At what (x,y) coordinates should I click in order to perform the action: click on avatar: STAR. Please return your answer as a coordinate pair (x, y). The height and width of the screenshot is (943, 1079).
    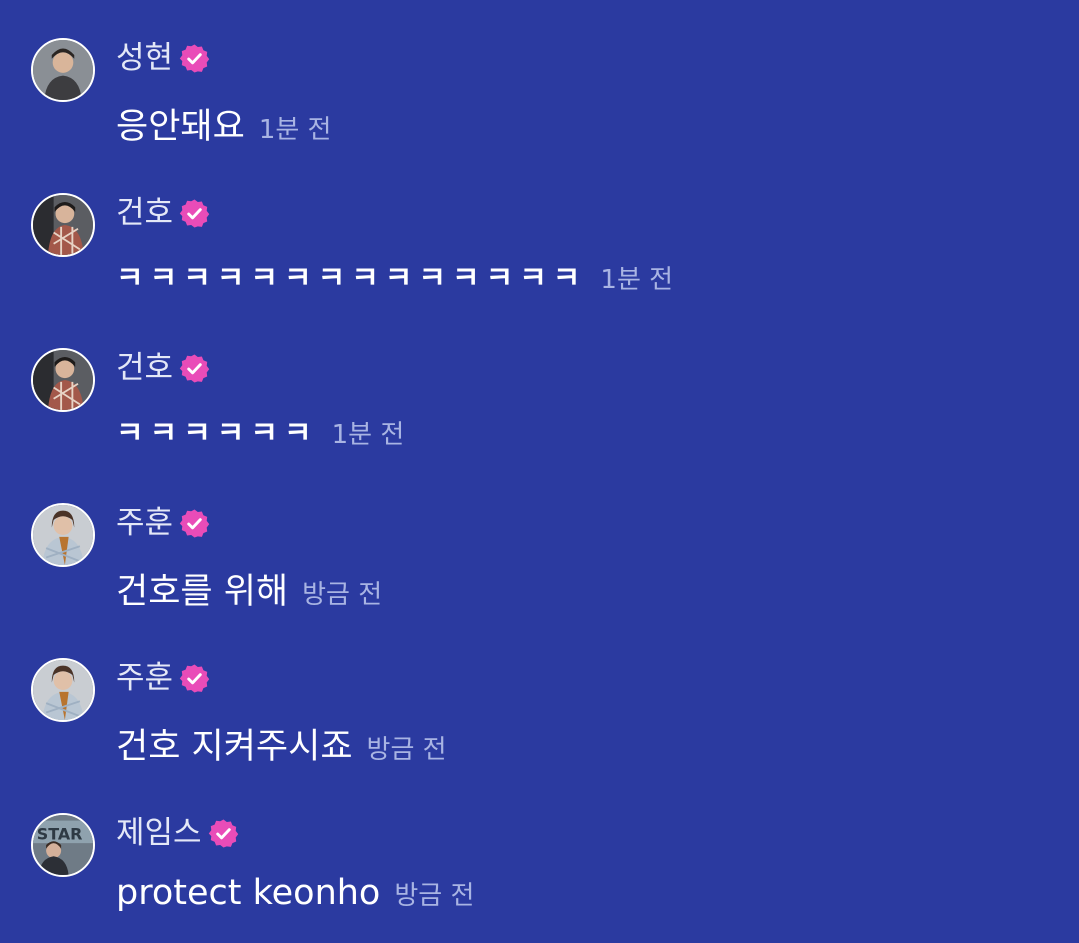
    Looking at the image, I should click on (63, 845).